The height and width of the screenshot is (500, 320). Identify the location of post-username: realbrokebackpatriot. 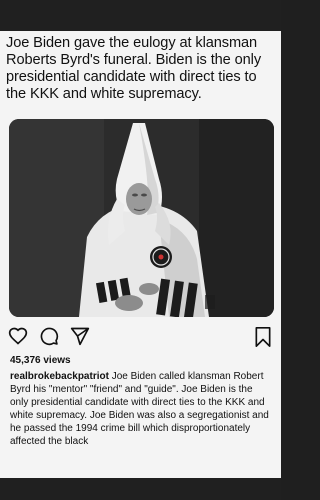
(59, 376).